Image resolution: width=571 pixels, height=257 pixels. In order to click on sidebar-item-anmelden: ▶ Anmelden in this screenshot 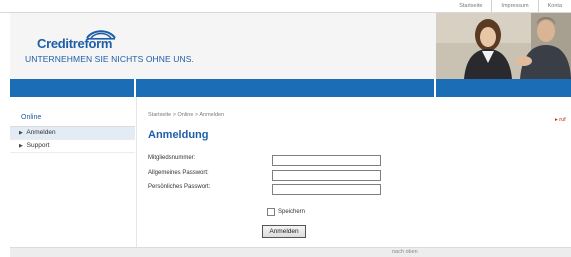, I will do `click(72, 133)`.